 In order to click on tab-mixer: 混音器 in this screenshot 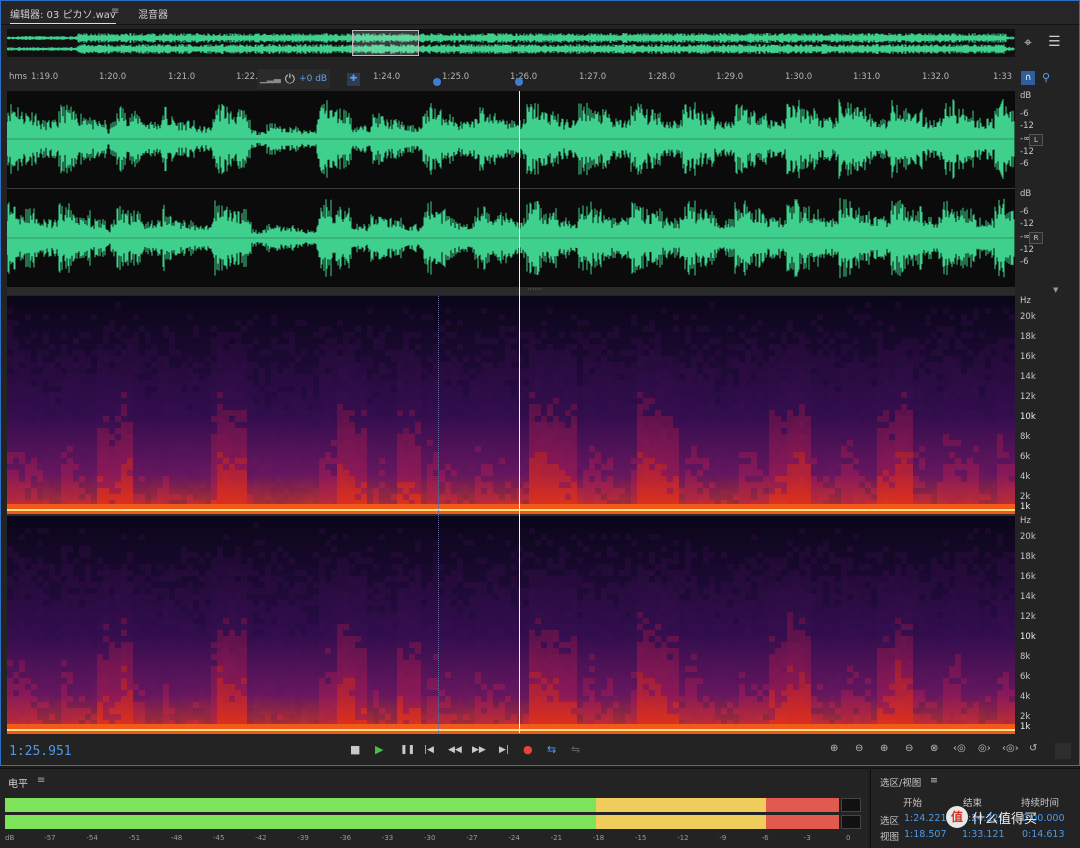, I will do `click(153, 13)`.